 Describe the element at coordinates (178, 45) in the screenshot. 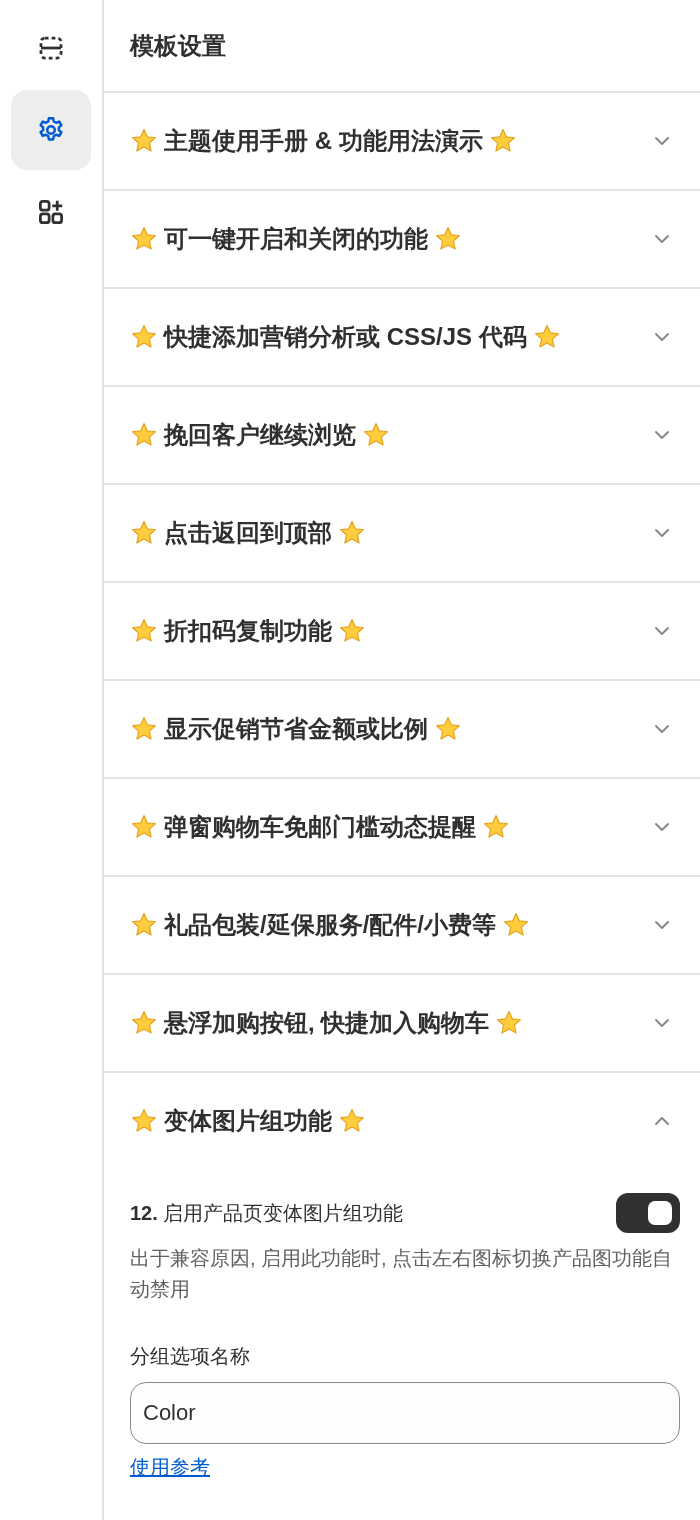

I see `panel-title: 模板设置` at that location.